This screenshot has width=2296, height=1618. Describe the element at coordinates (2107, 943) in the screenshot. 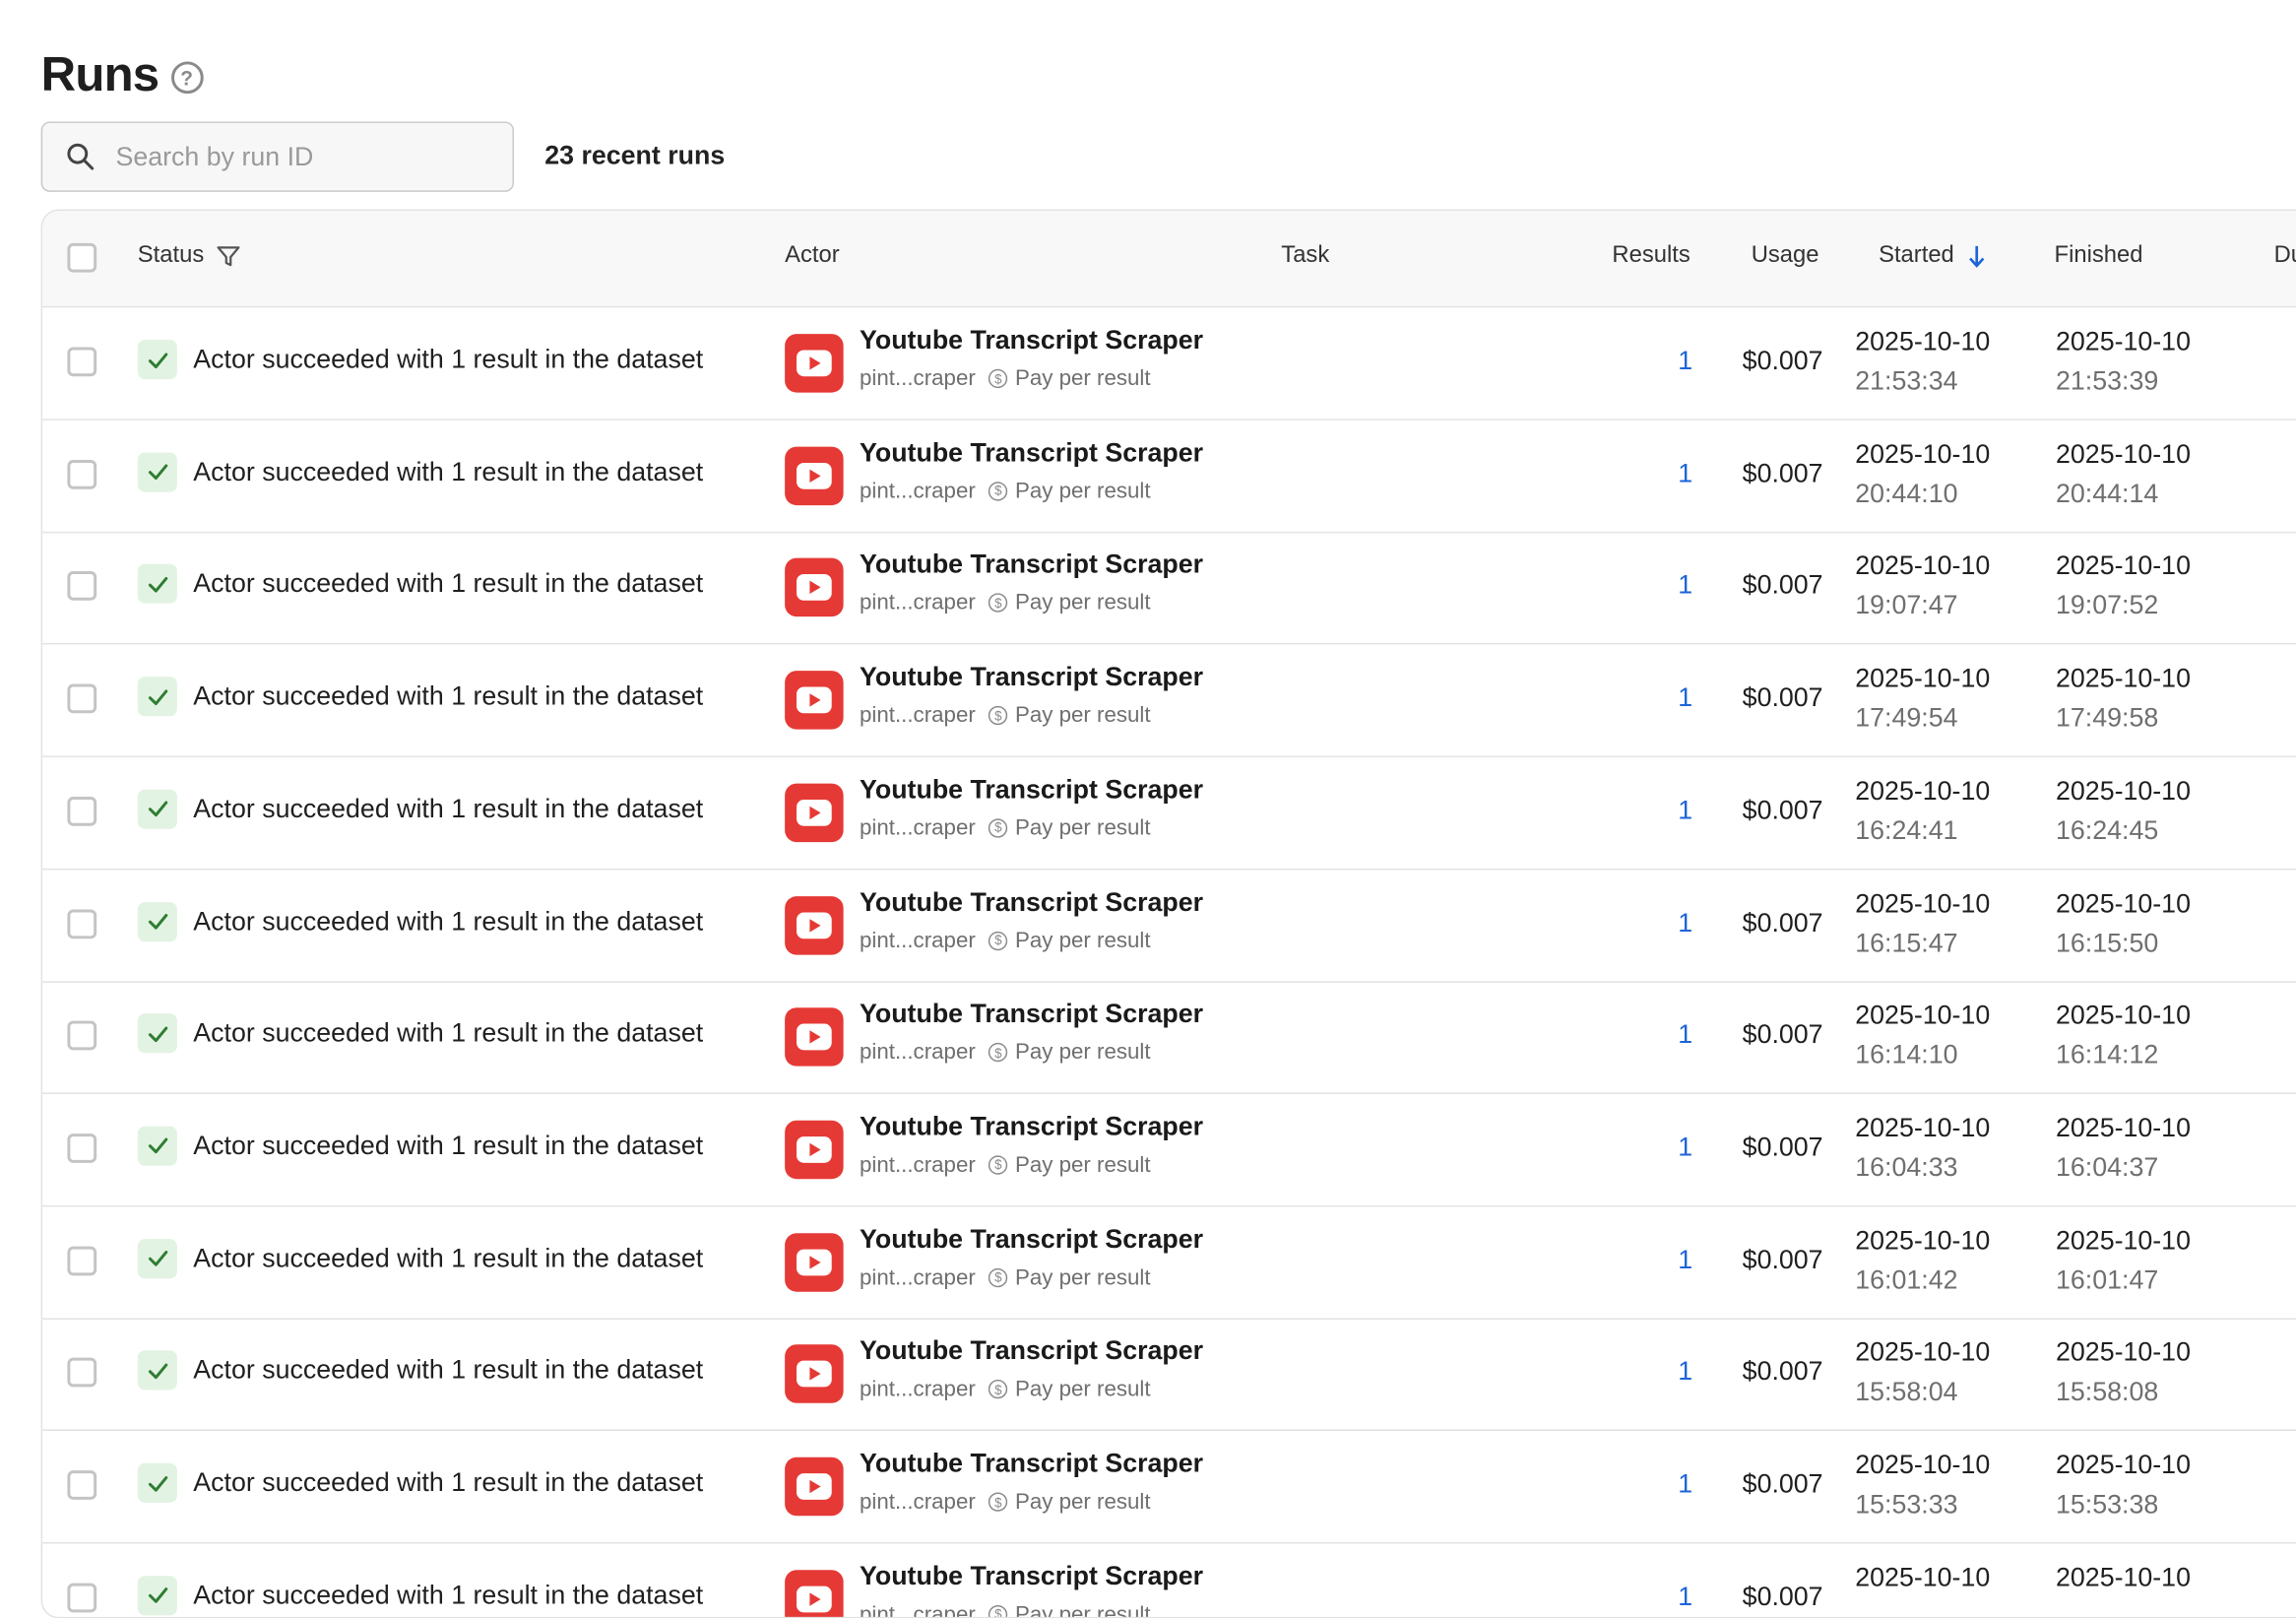

I see `finished-time: 16:15:50` at that location.